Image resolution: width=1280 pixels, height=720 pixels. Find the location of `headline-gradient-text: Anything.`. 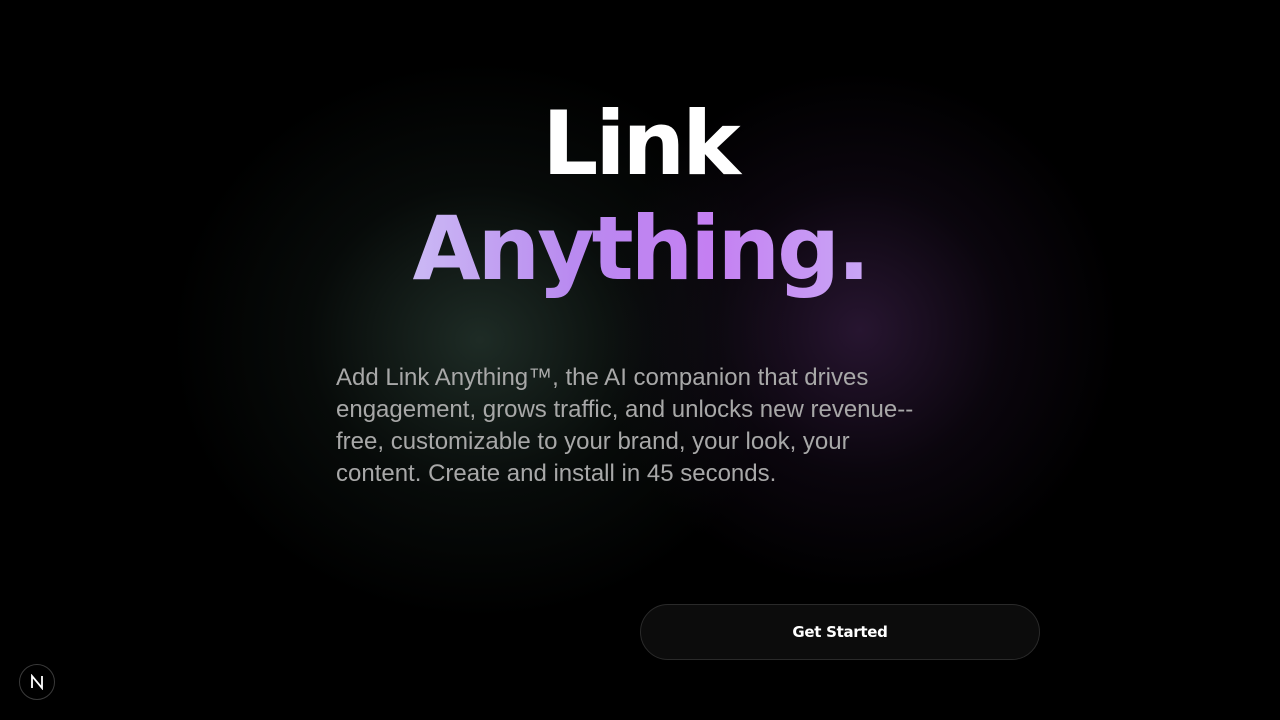

headline-gradient-text: Anything. is located at coordinates (641, 248).